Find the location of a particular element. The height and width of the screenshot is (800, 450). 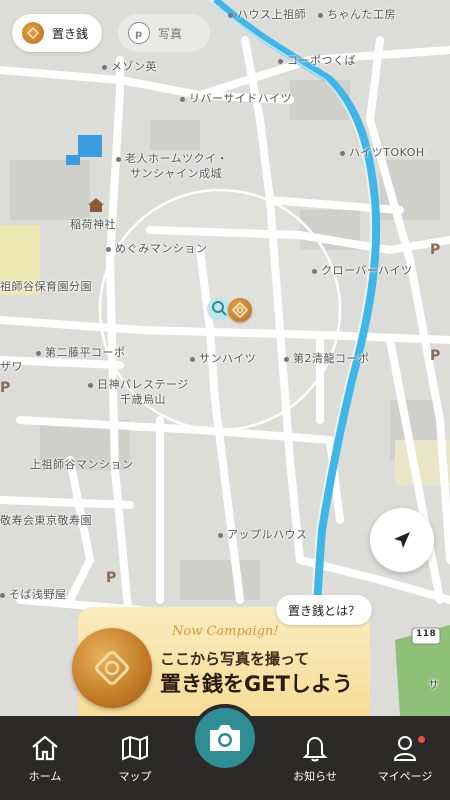

photo-p-icon: p is located at coordinates (139, 33).